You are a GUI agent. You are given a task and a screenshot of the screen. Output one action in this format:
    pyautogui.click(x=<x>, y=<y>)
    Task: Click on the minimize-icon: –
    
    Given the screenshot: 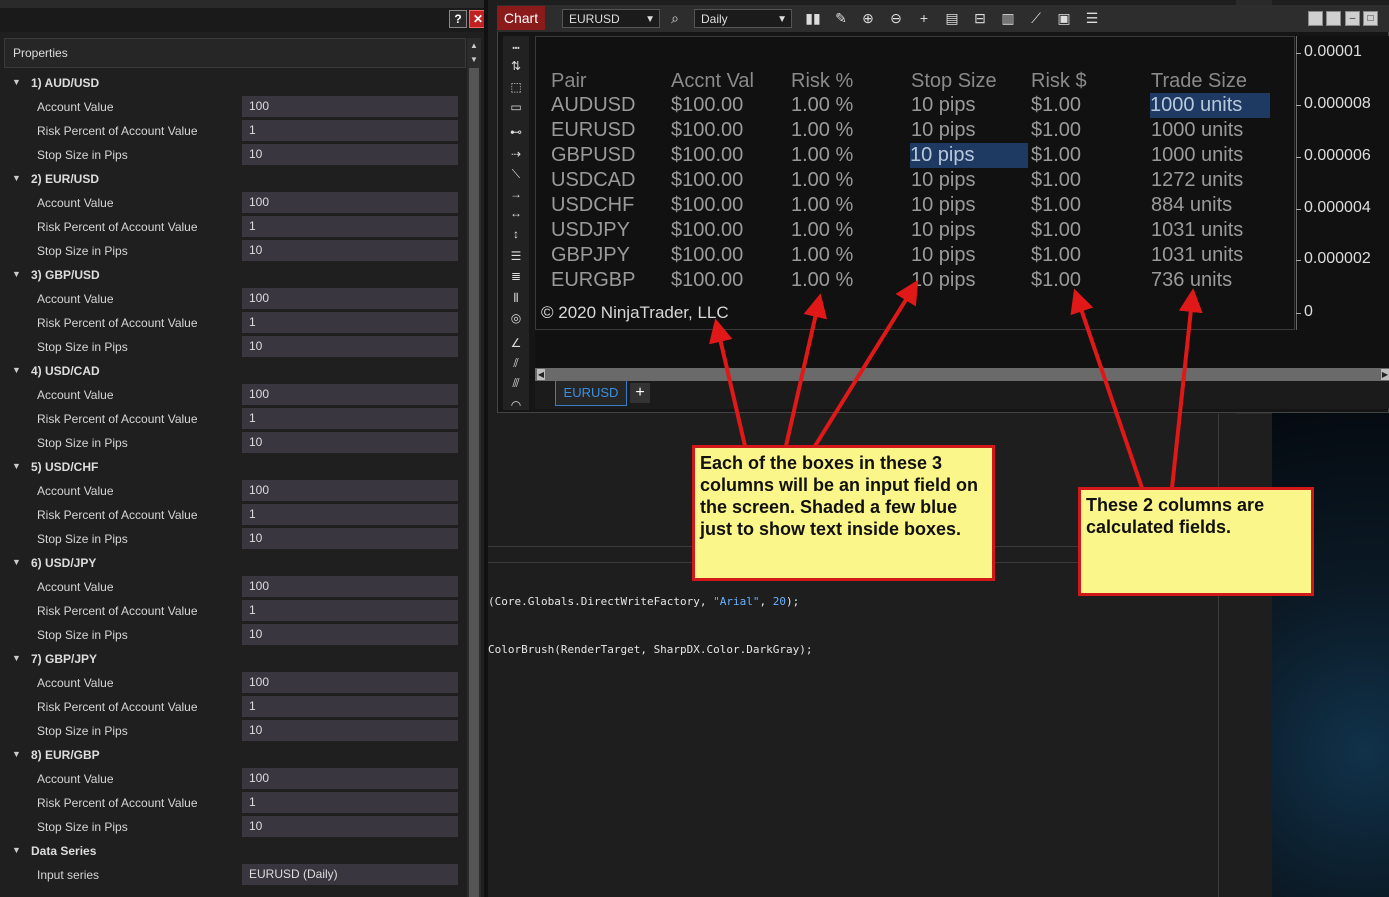 What is the action you would take?
    pyautogui.click(x=1352, y=18)
    